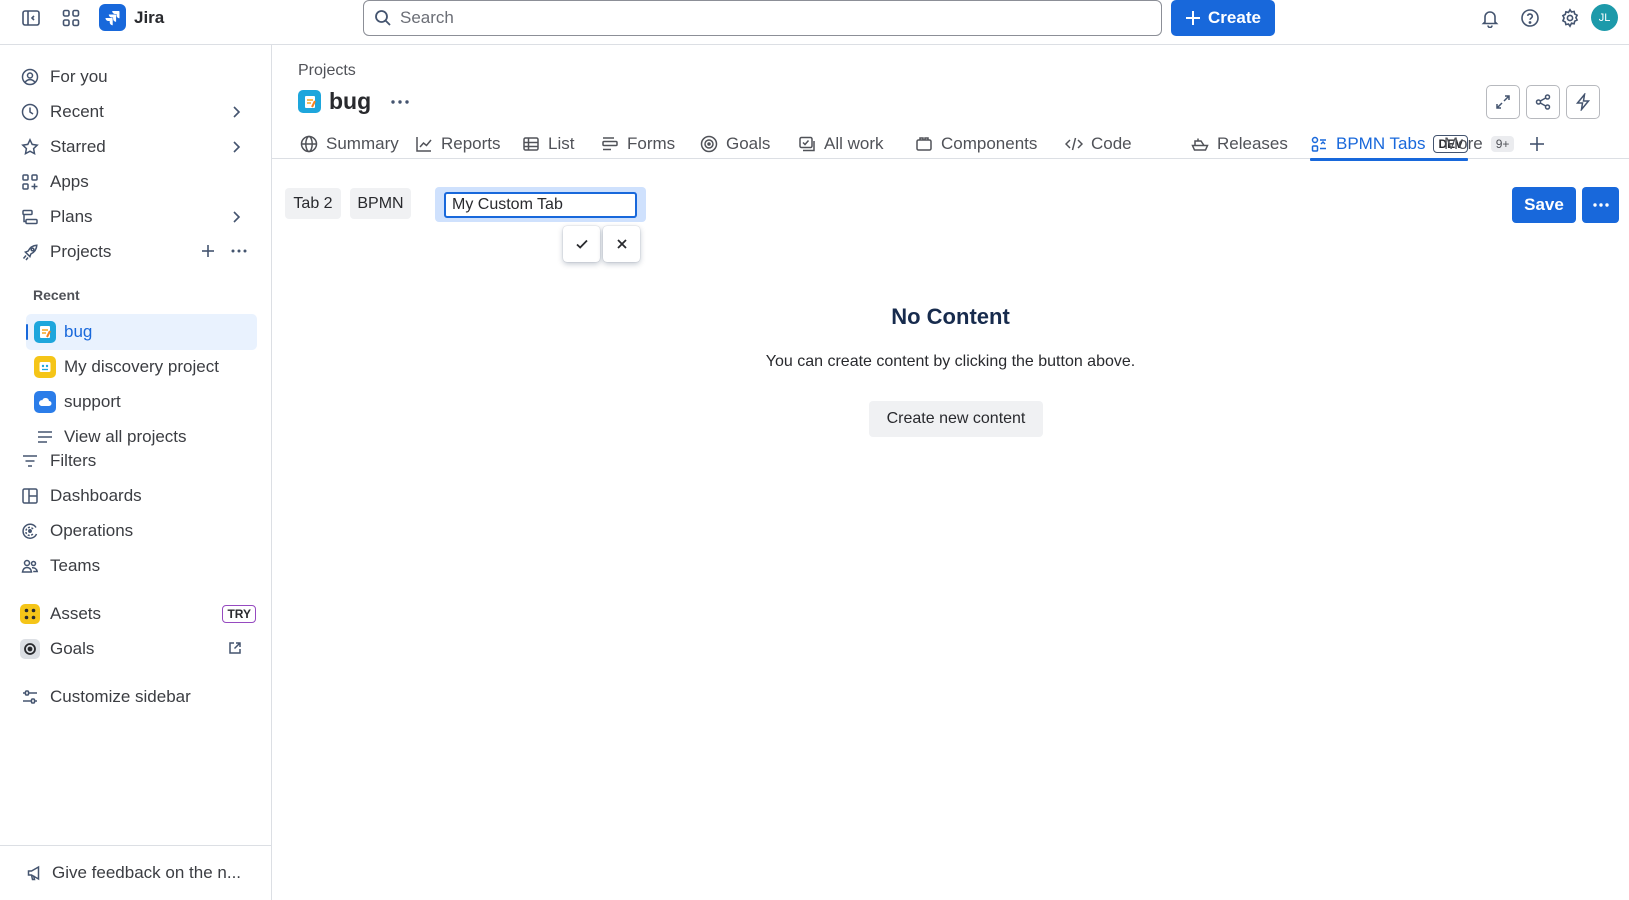  Describe the element at coordinates (77, 111) in the screenshot. I see `sidebar-item-label: Recent` at that location.